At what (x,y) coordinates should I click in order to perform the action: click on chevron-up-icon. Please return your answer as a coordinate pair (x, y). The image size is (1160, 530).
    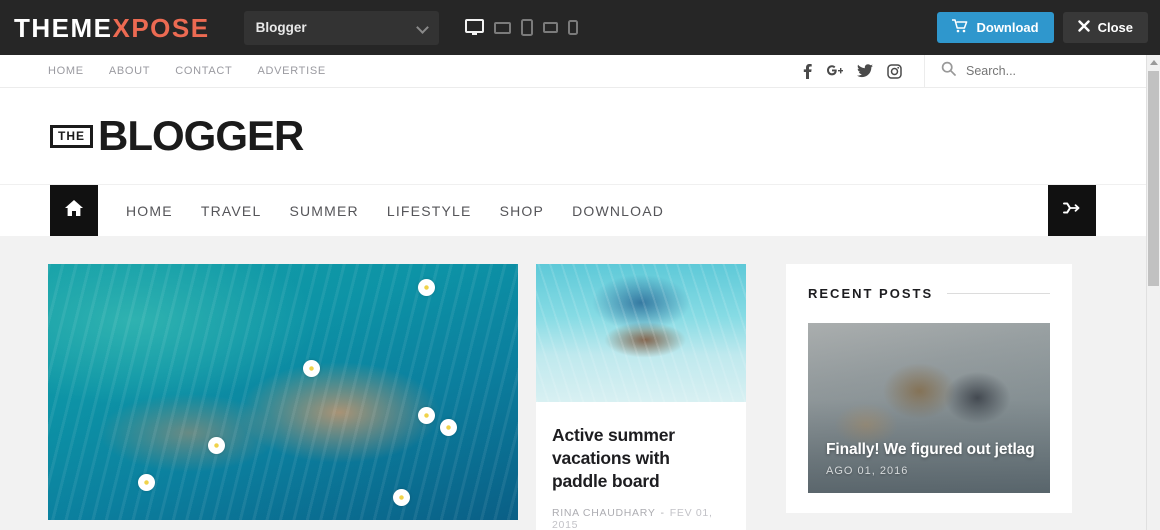
    Looking at the image, I should click on (1153, 62).